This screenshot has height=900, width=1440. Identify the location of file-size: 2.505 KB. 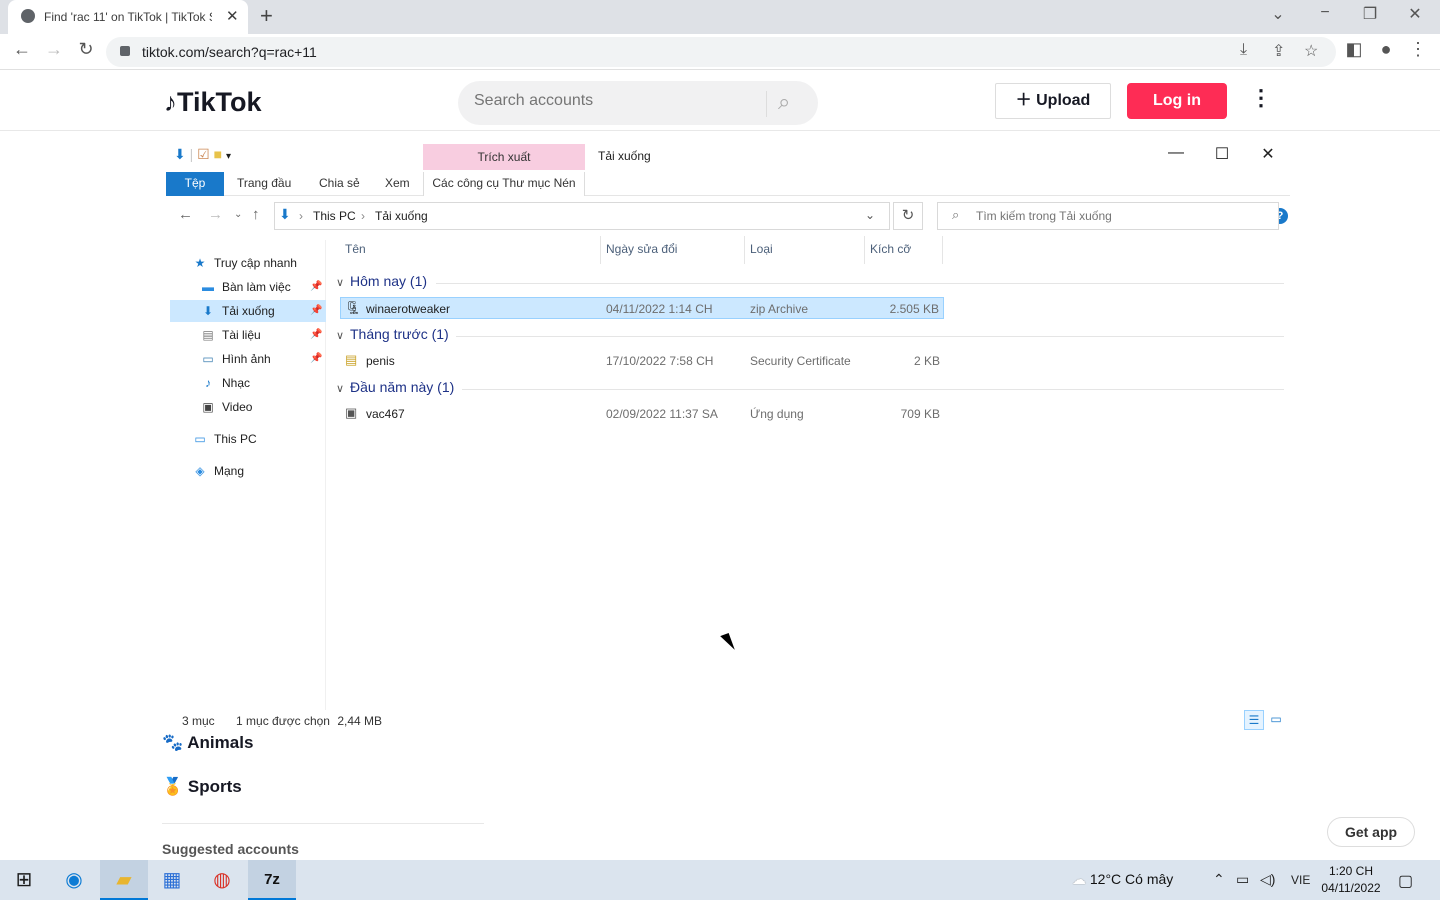
(914, 309).